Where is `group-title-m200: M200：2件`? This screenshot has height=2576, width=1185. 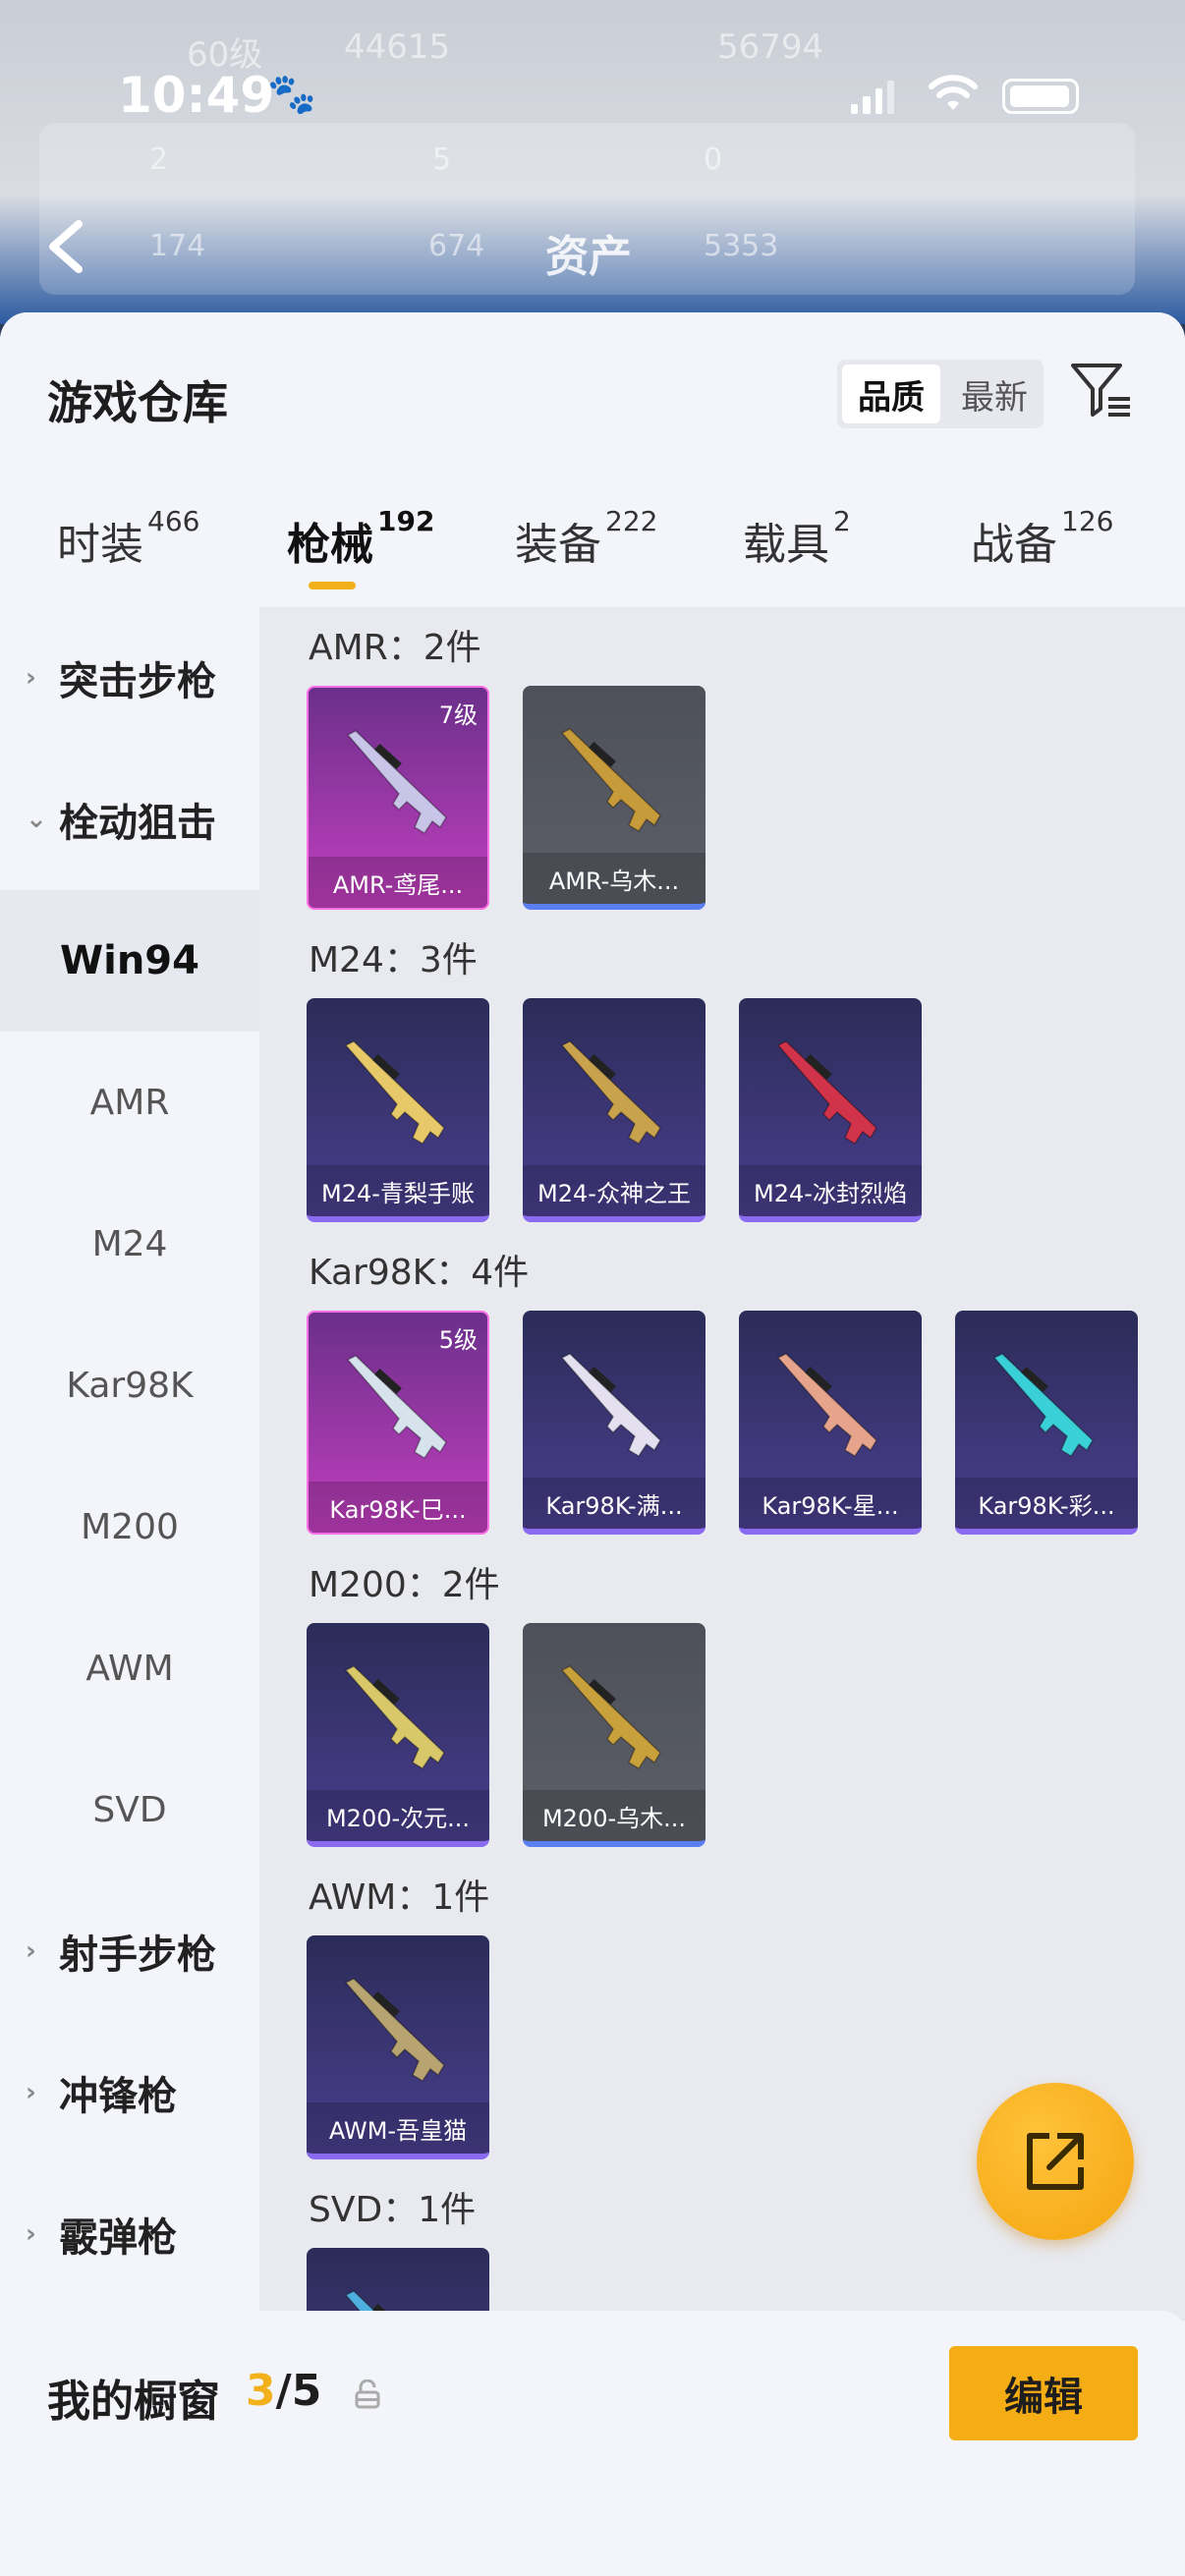
group-title-m200: M200：2件 is located at coordinates (405, 1585).